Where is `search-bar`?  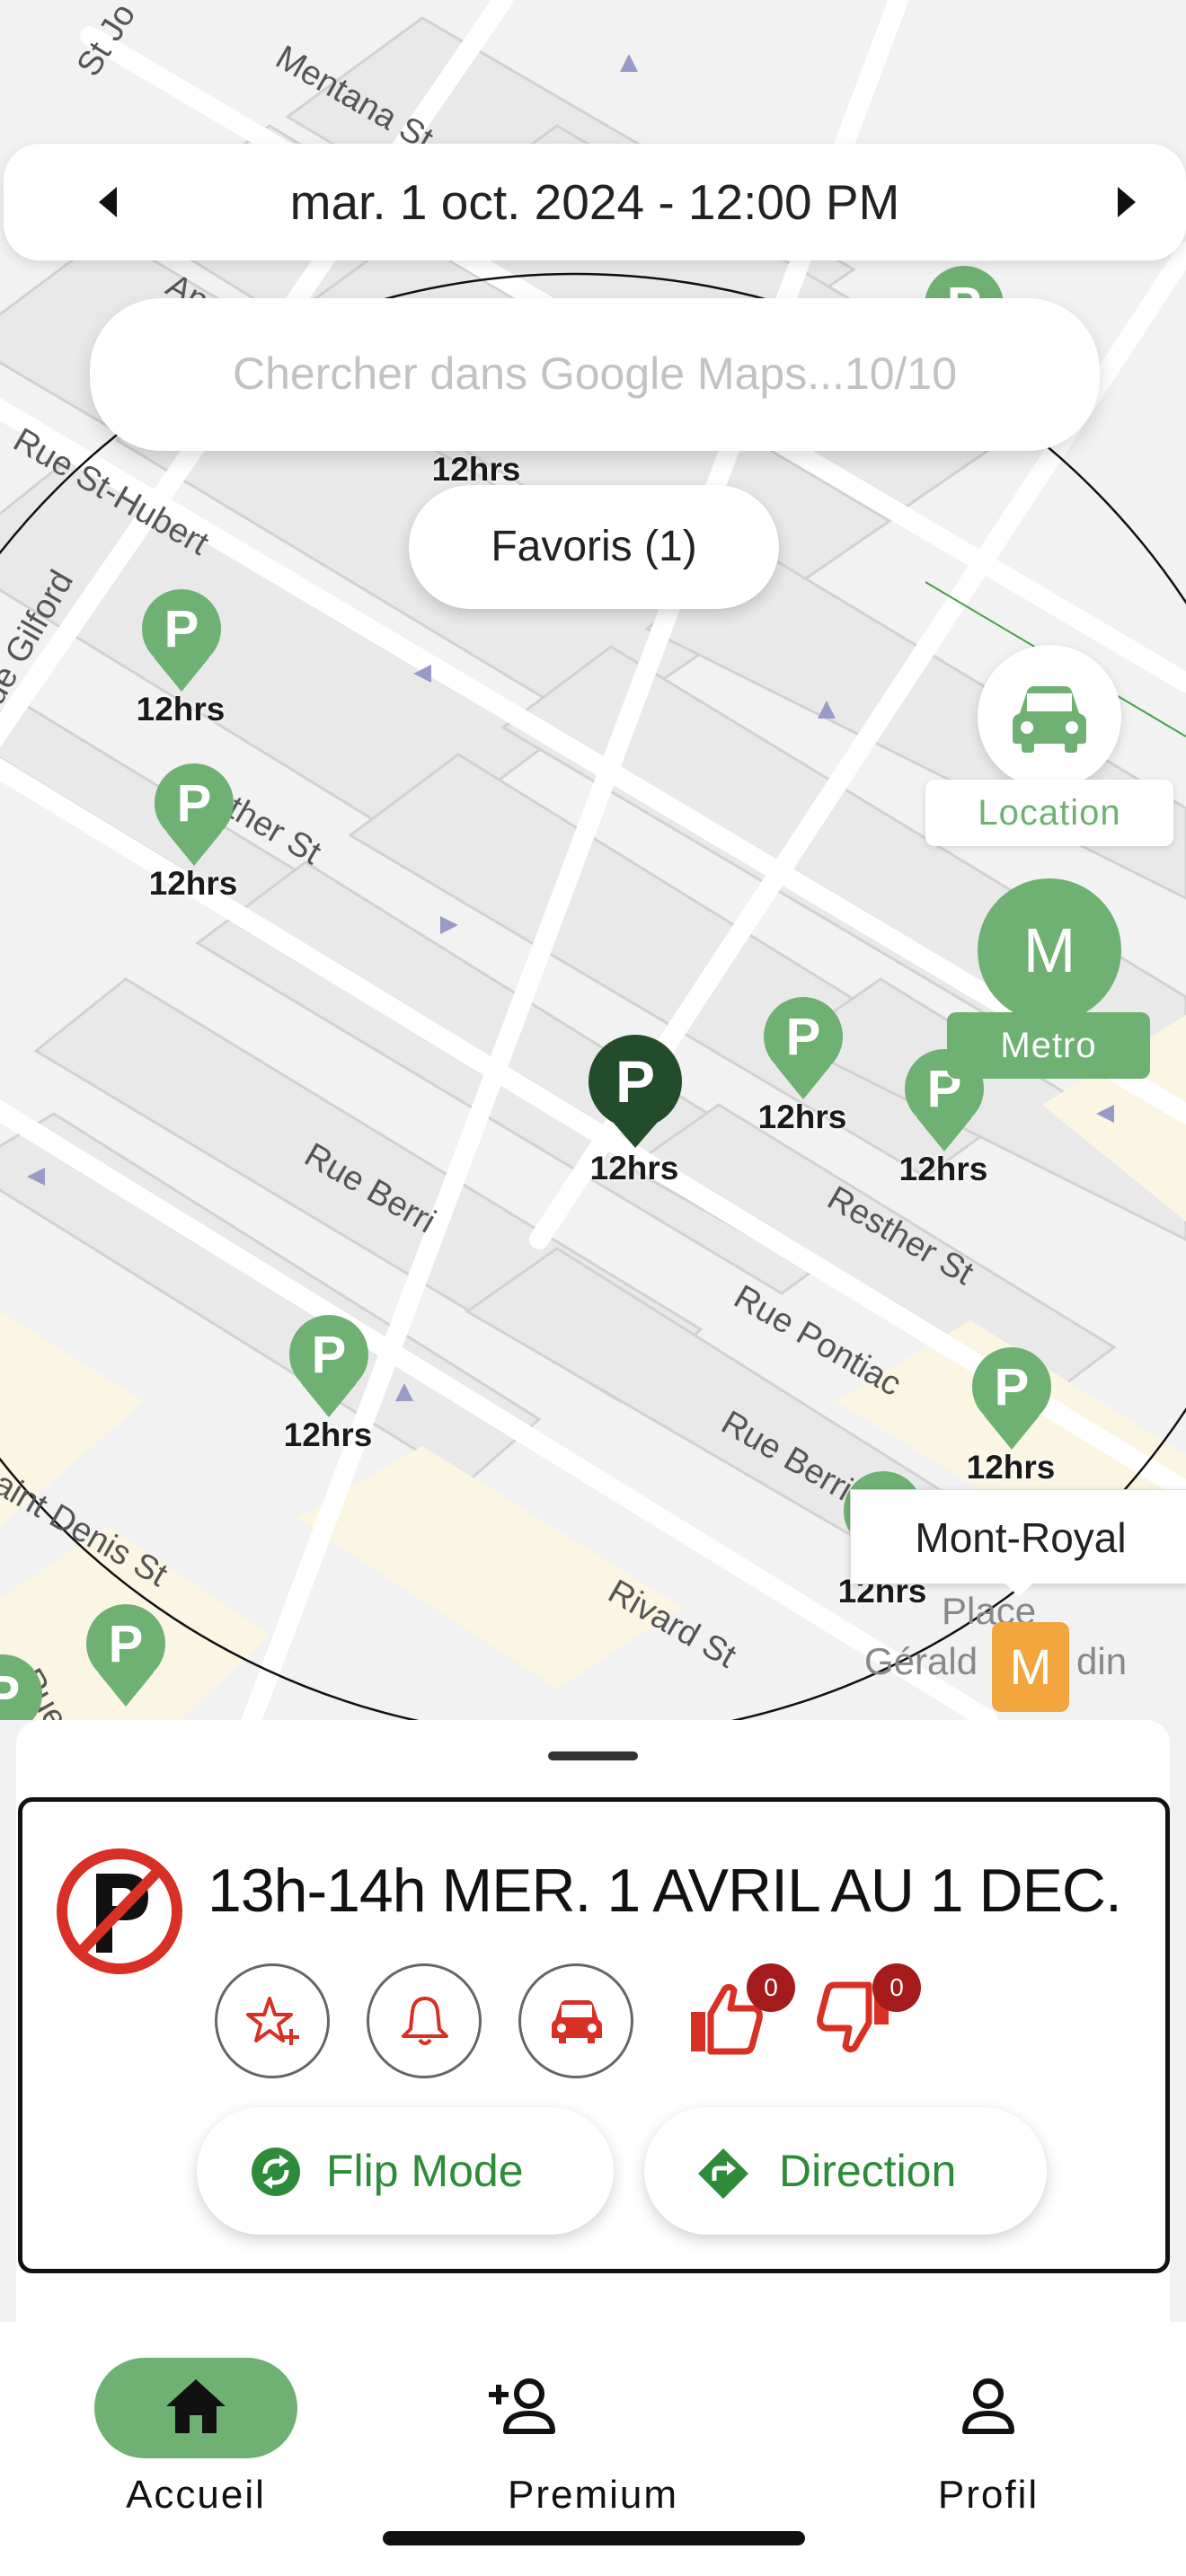
search-bar is located at coordinates (595, 374).